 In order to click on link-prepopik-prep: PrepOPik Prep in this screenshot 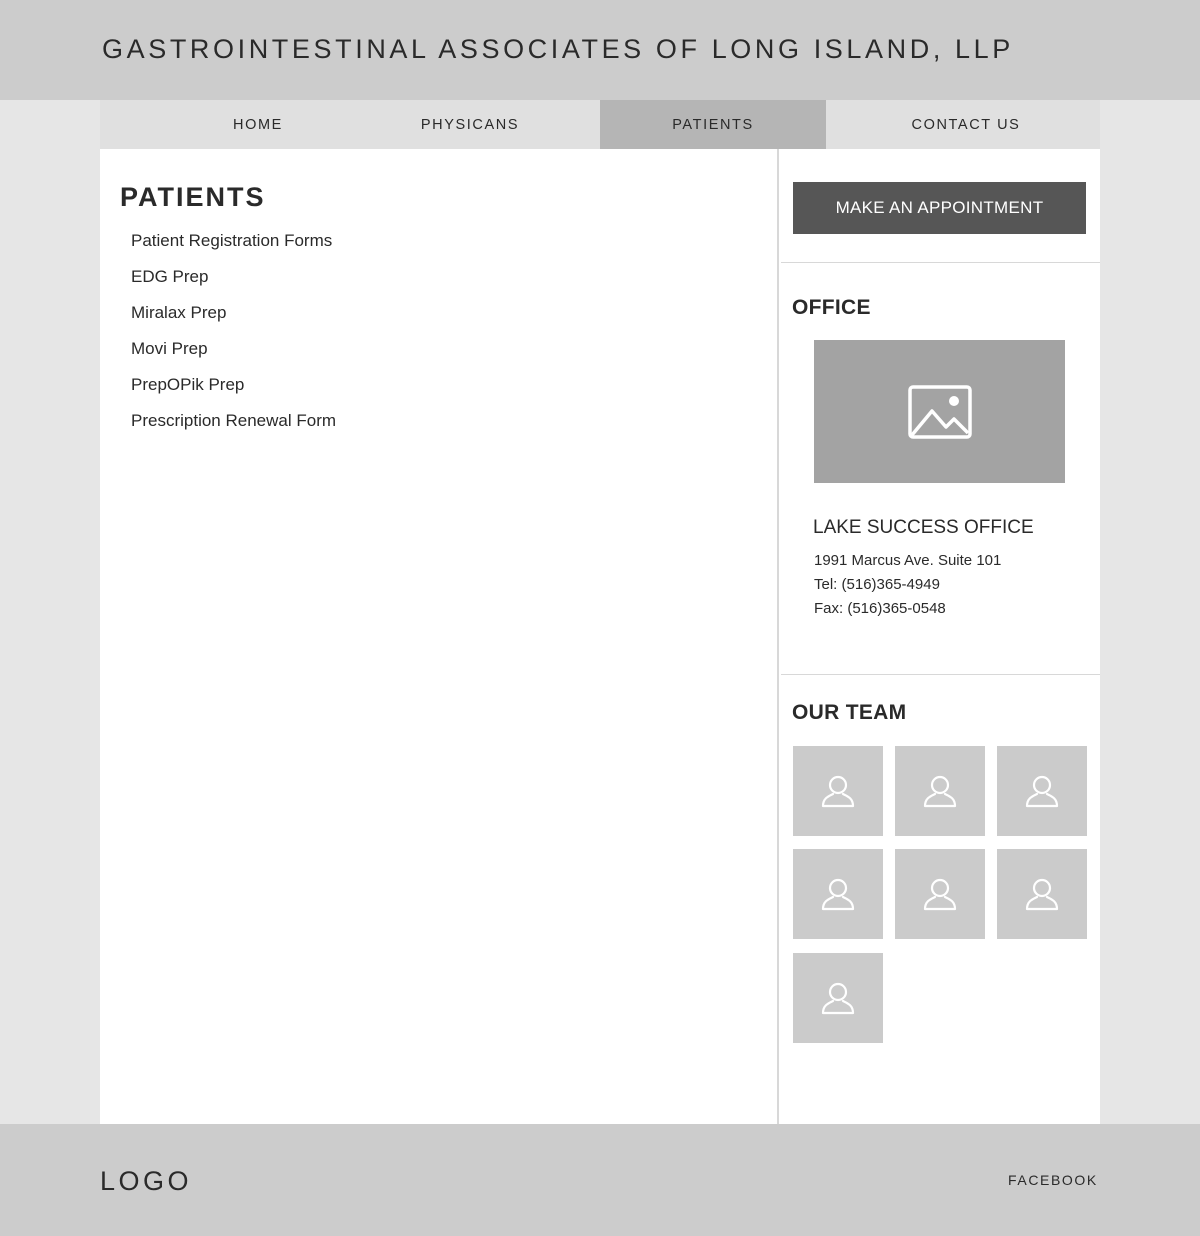, I will do `click(233, 391)`.